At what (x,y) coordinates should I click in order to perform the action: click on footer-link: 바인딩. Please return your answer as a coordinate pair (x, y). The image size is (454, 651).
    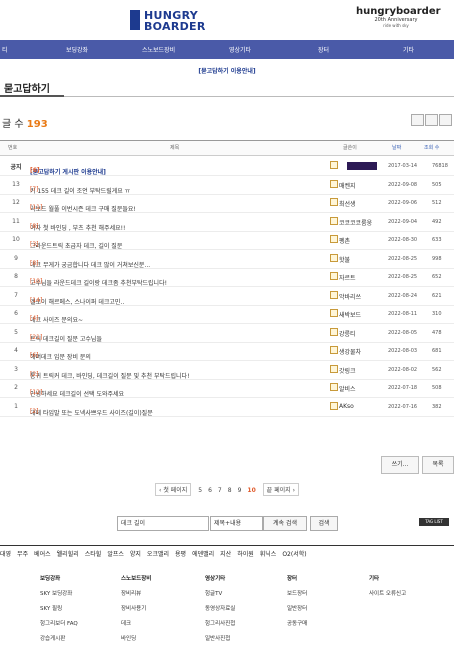
    Looking at the image, I should click on (136, 638).